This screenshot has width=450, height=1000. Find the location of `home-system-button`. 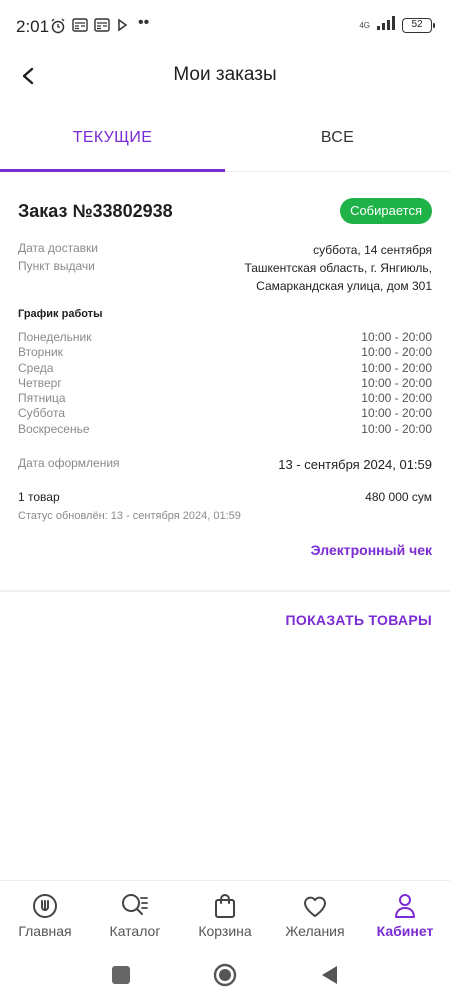

home-system-button is located at coordinates (225, 975).